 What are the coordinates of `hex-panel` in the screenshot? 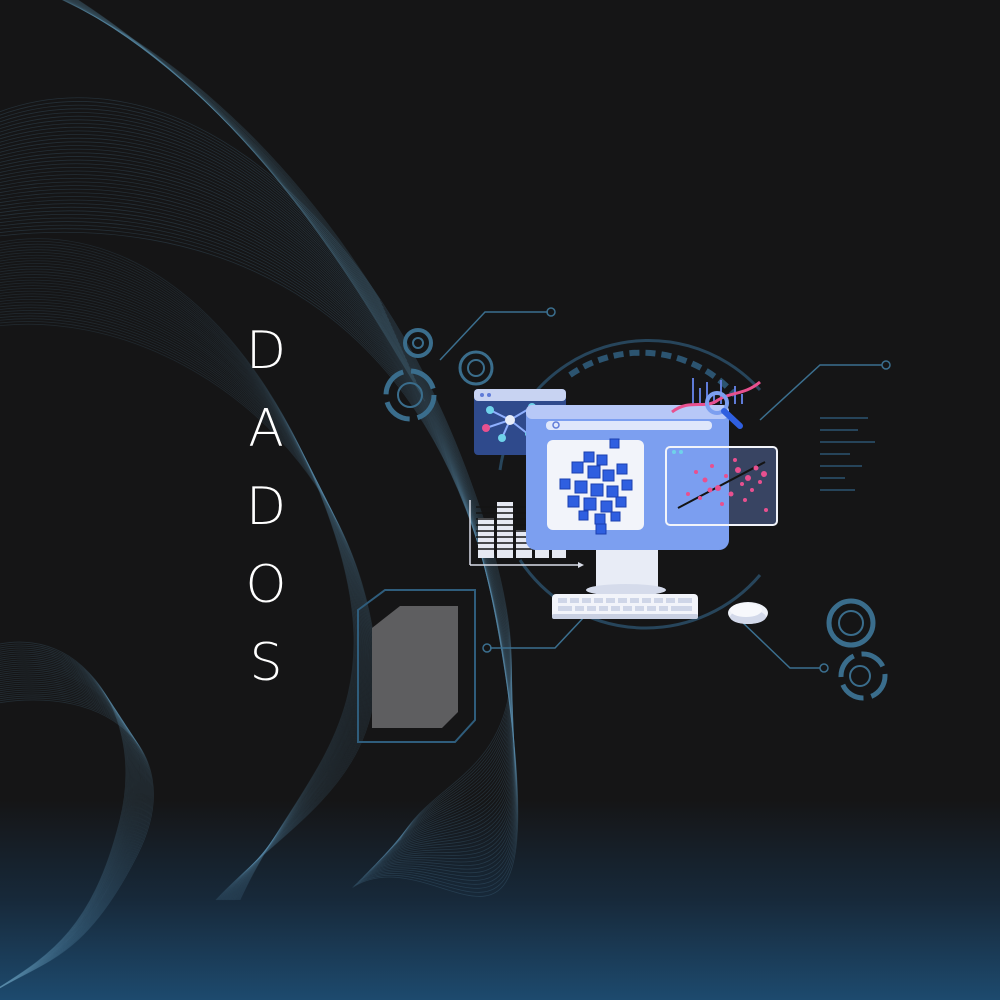 It's located at (416, 666).